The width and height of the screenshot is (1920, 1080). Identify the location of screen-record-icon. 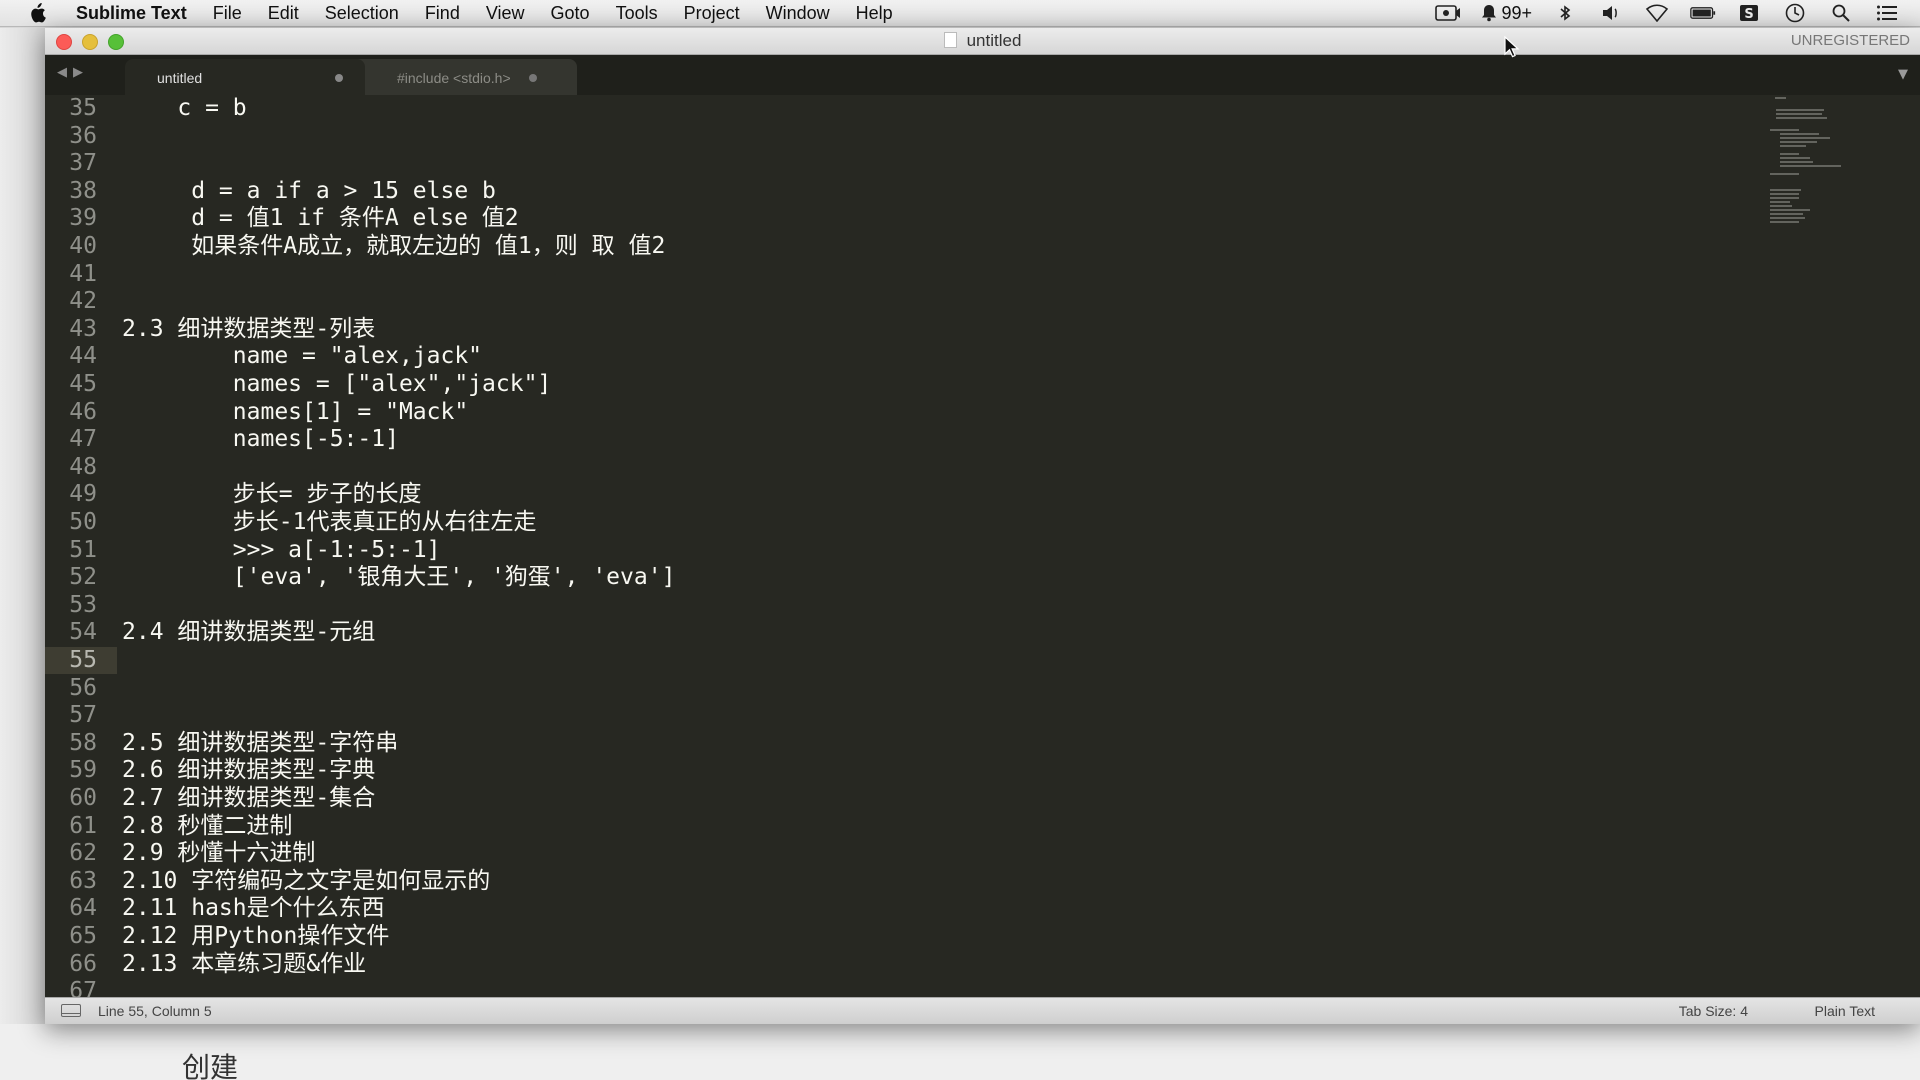
(1448, 13).